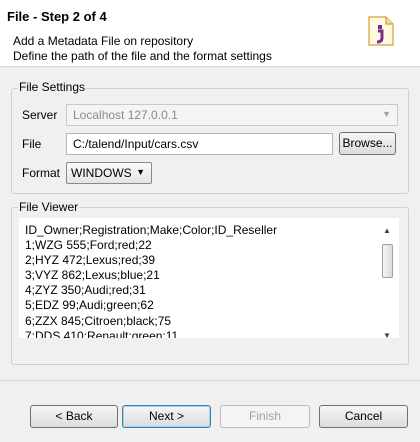  What do you see at coordinates (166, 416) in the screenshot?
I see `next-button: Next >` at bounding box center [166, 416].